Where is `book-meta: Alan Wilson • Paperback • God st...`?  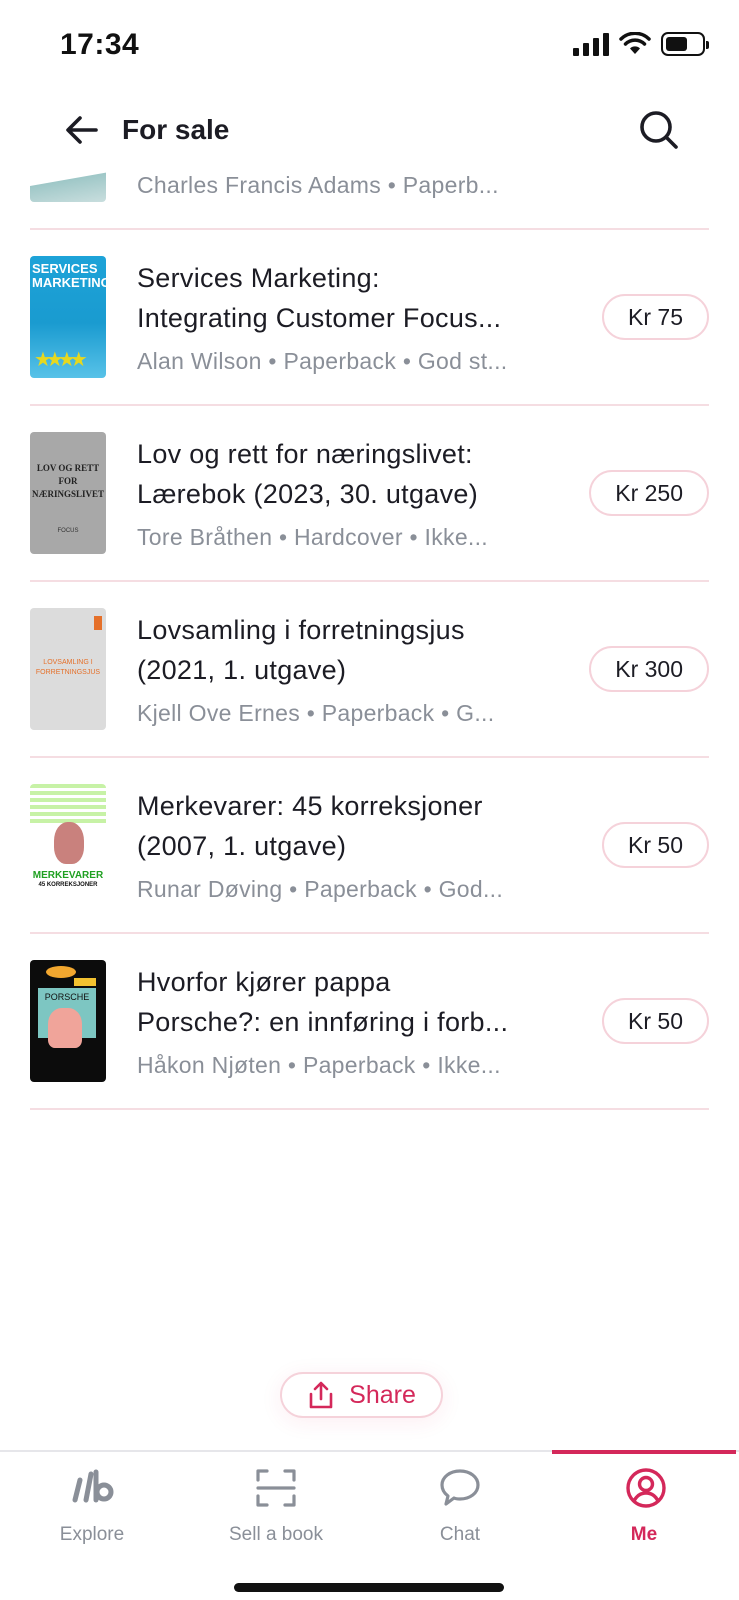
book-meta: Alan Wilson • Paperback • God st... is located at coordinates (322, 361).